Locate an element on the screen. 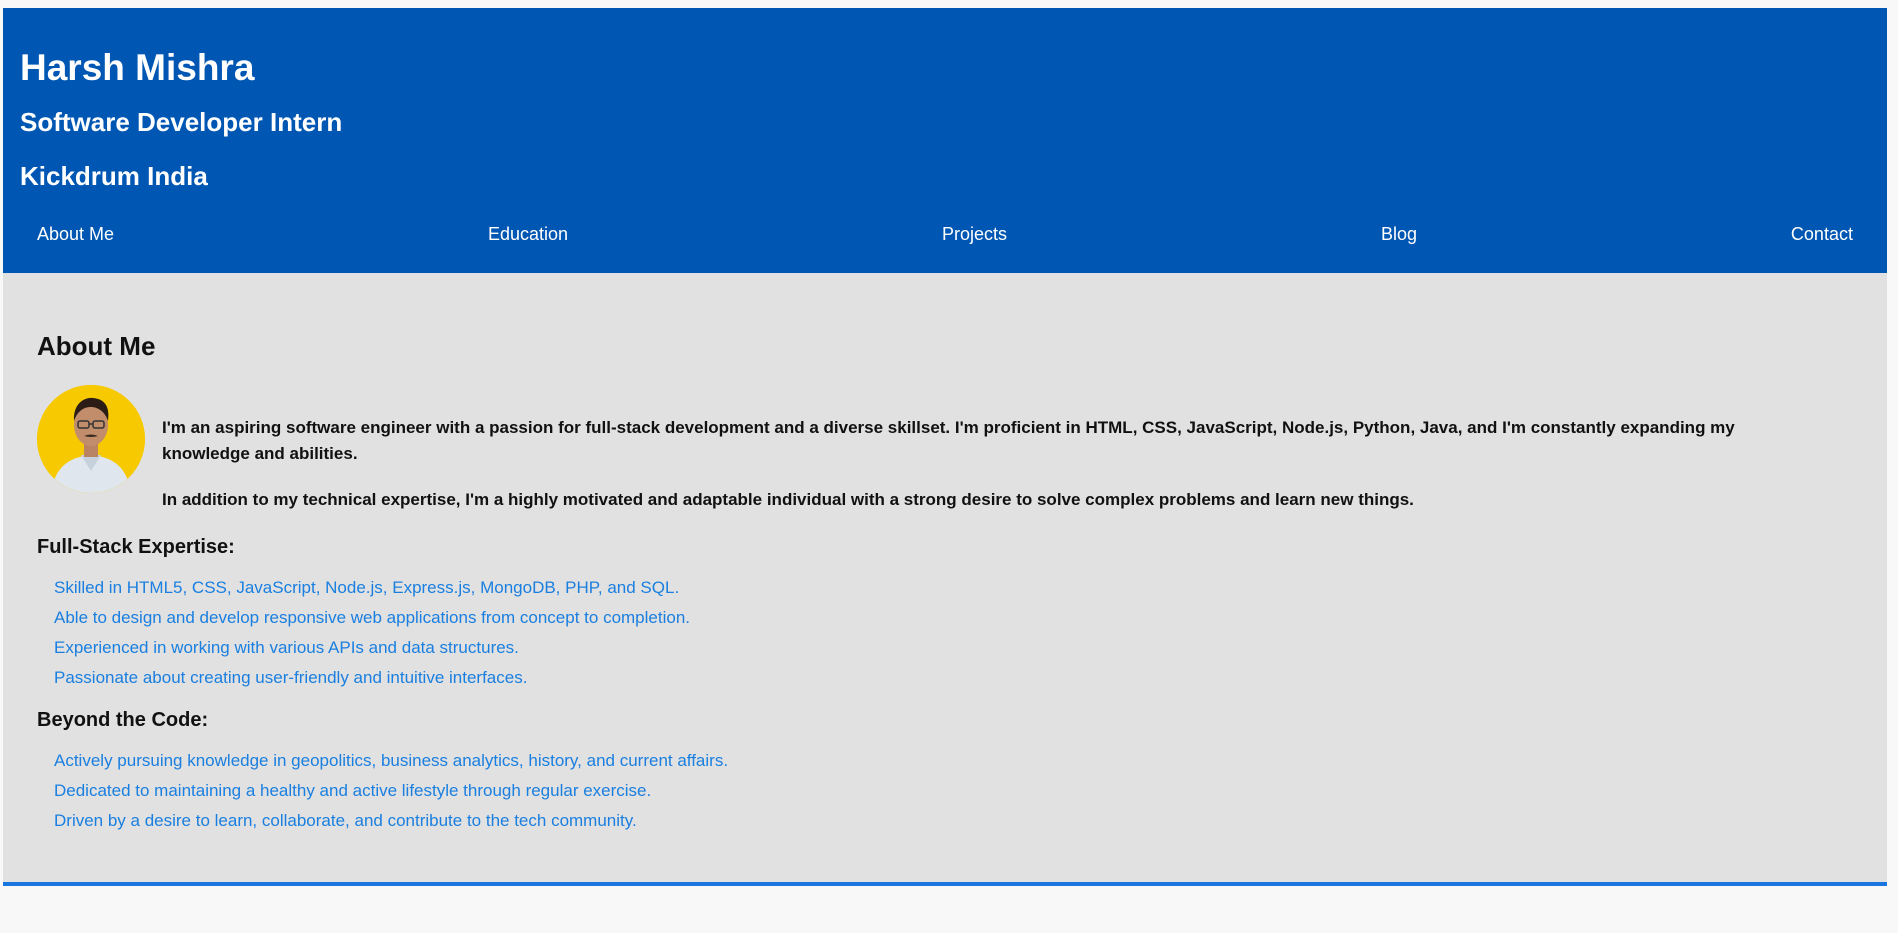  nav-item-contact: Contact is located at coordinates (1822, 234).